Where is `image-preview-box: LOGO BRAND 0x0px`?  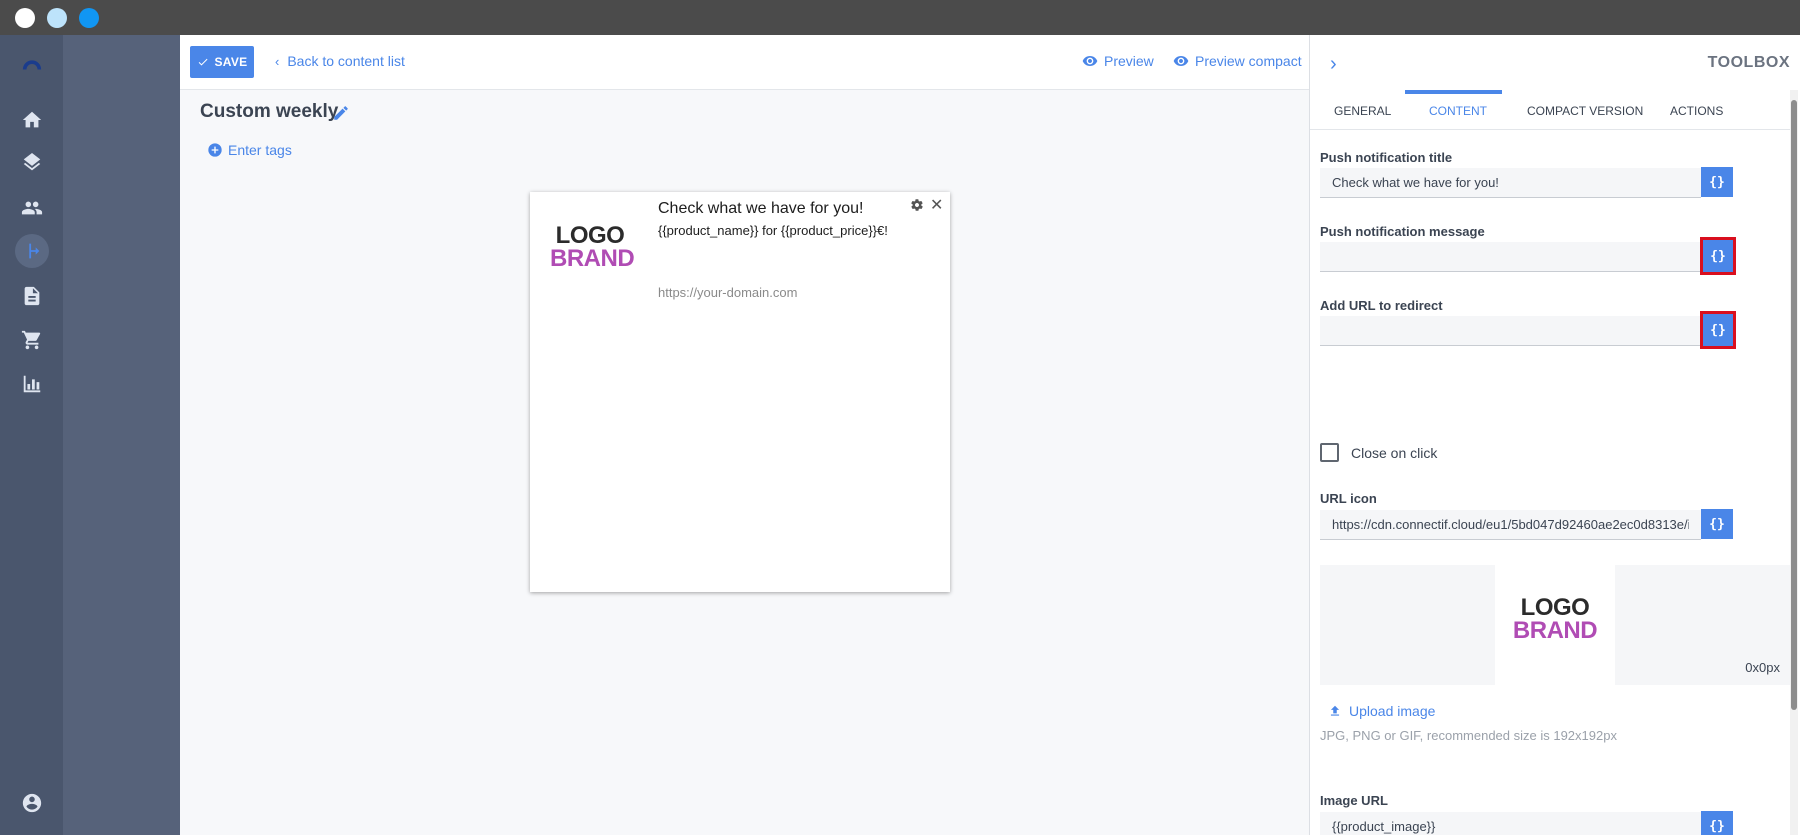
image-preview-box: LOGO BRAND 0x0px is located at coordinates (1555, 625).